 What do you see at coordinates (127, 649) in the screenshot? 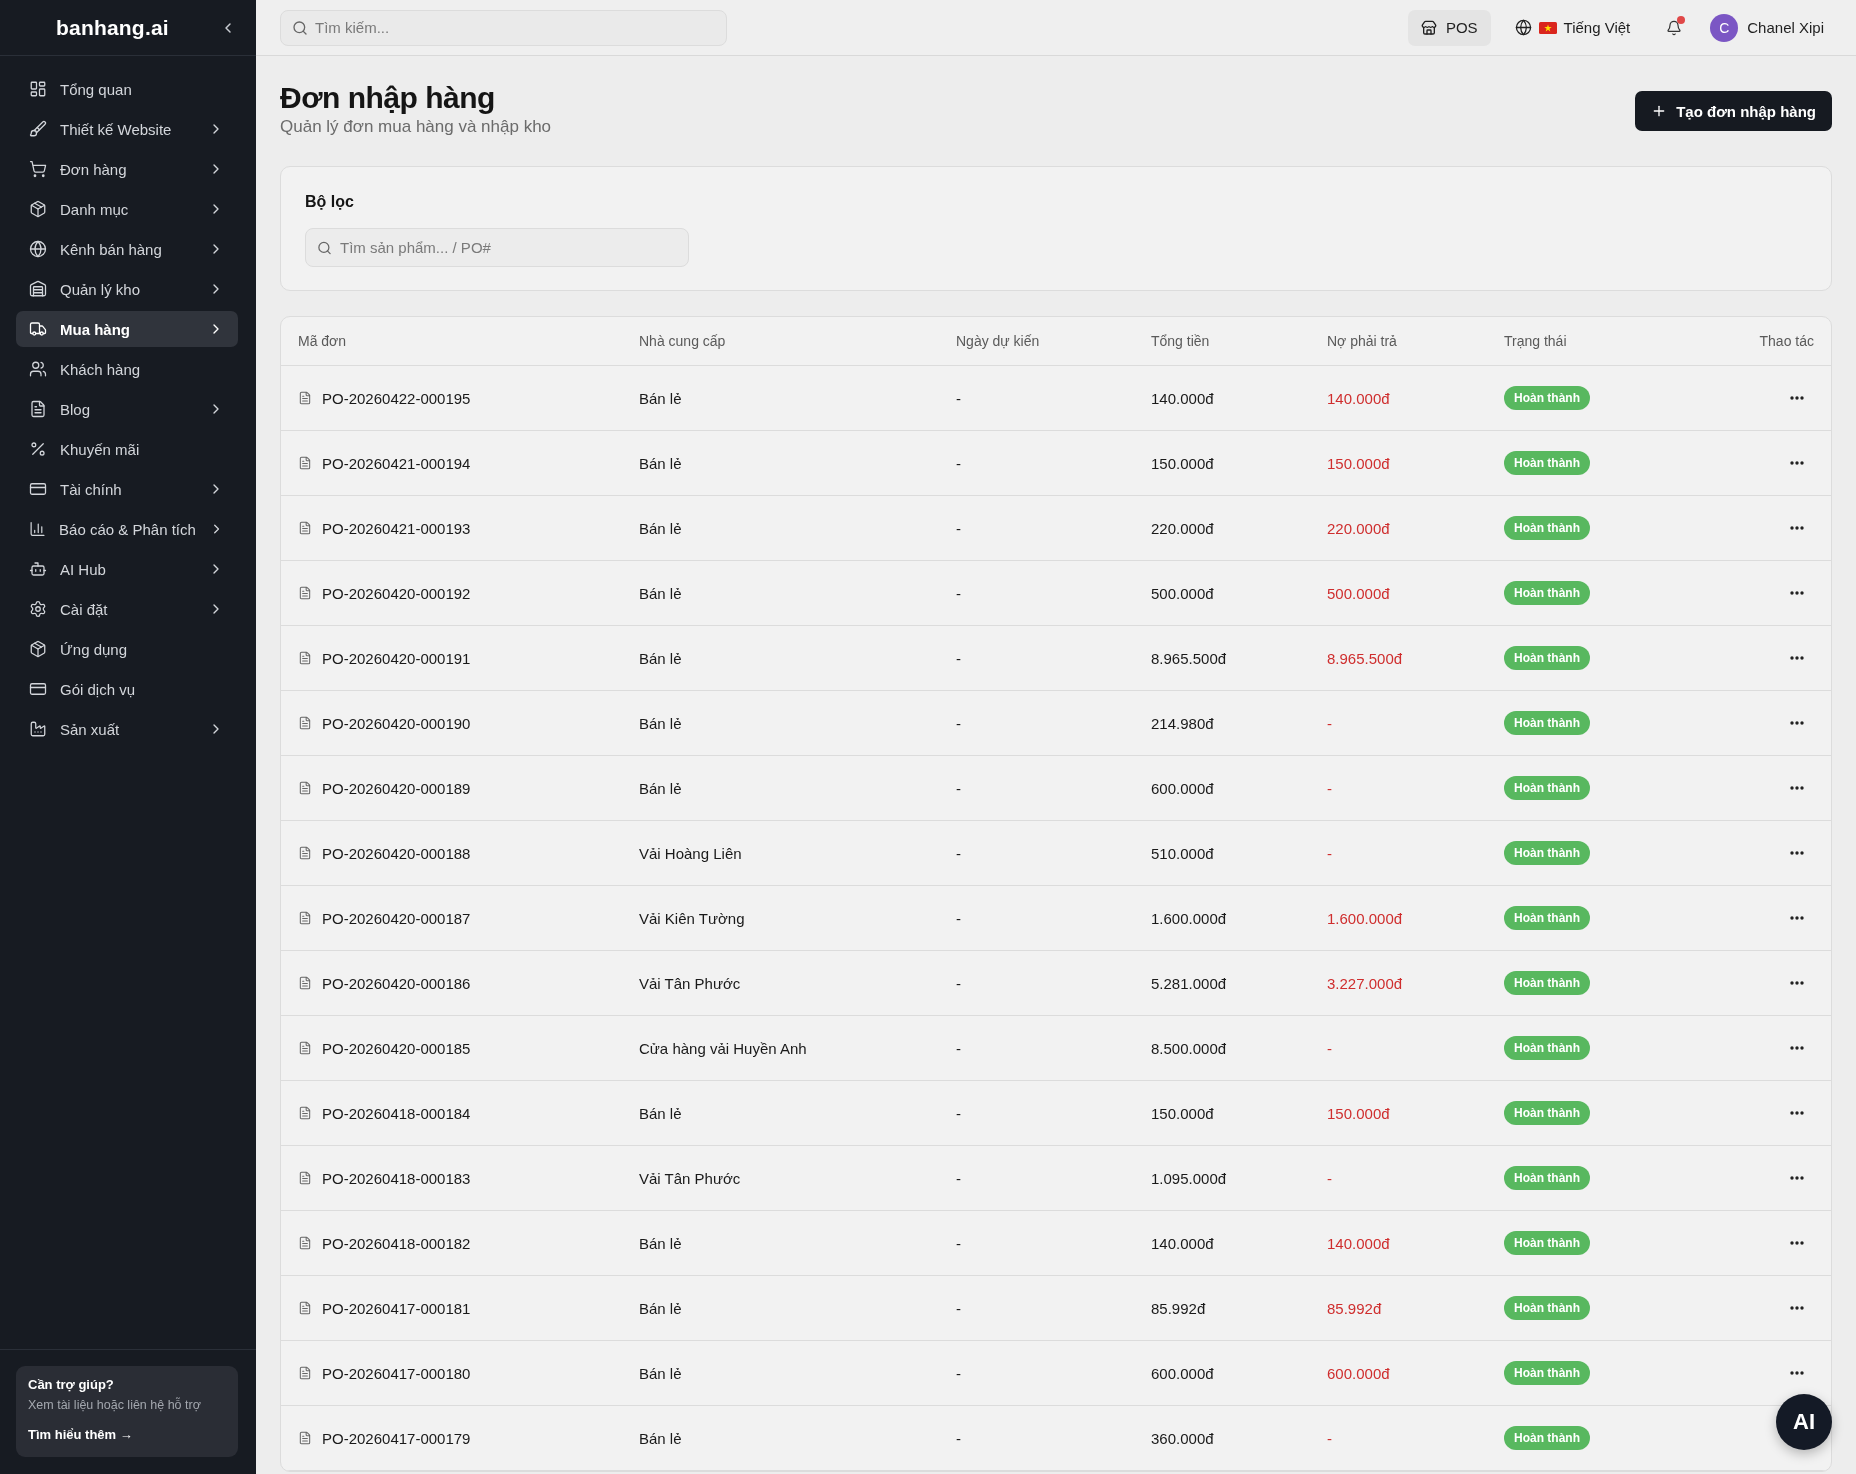
I see `sidebar-item: Ứng dụng` at bounding box center [127, 649].